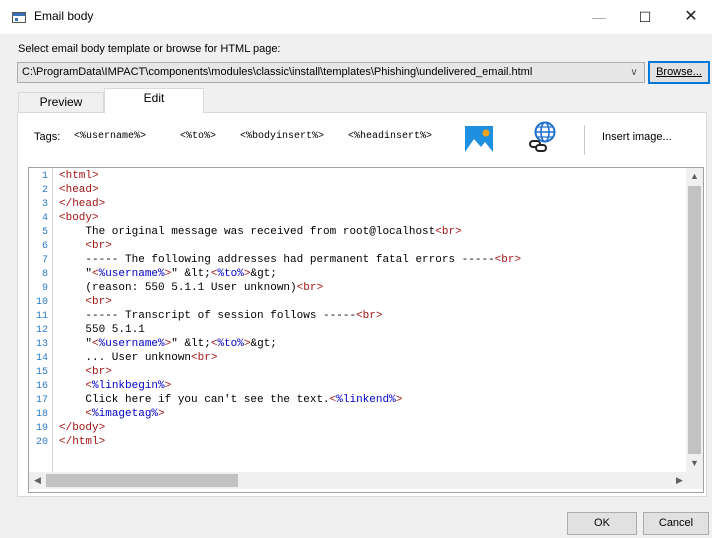 Image resolution: width=712 pixels, height=538 pixels. I want to click on line-number: 7, so click(44, 260).